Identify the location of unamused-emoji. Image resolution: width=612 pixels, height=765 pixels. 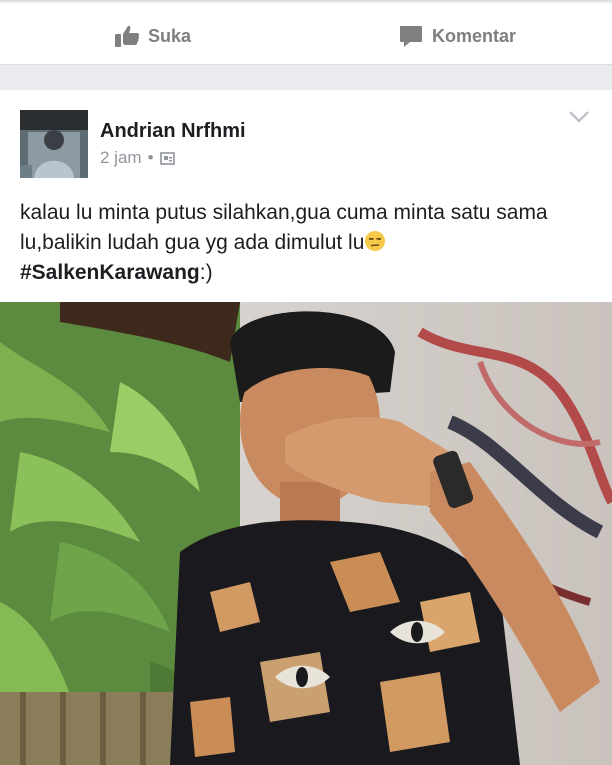
(375, 241).